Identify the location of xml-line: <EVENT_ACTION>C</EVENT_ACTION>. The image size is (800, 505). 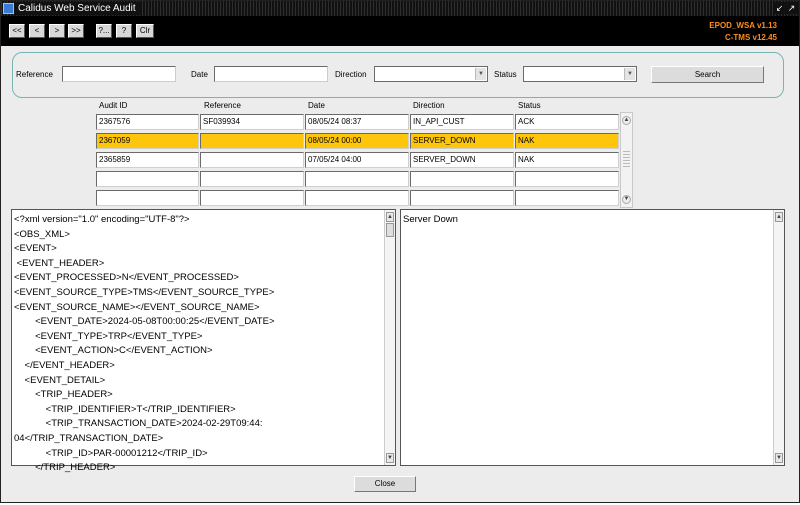
(113, 351).